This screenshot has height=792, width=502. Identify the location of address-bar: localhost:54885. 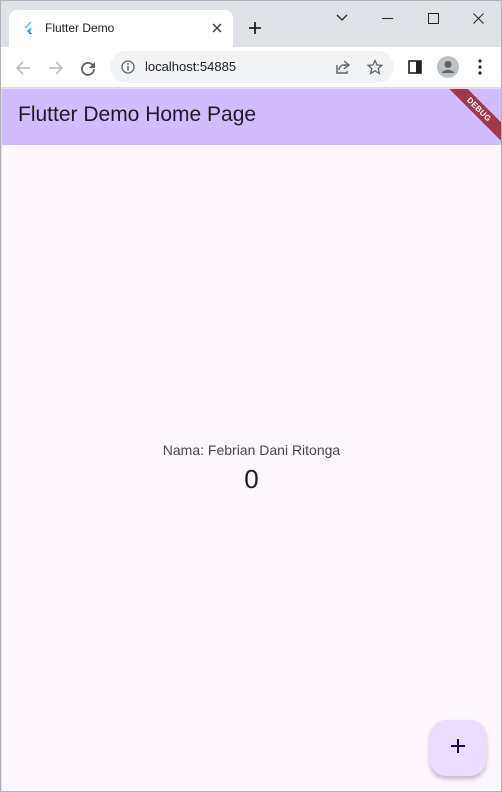
(252, 67).